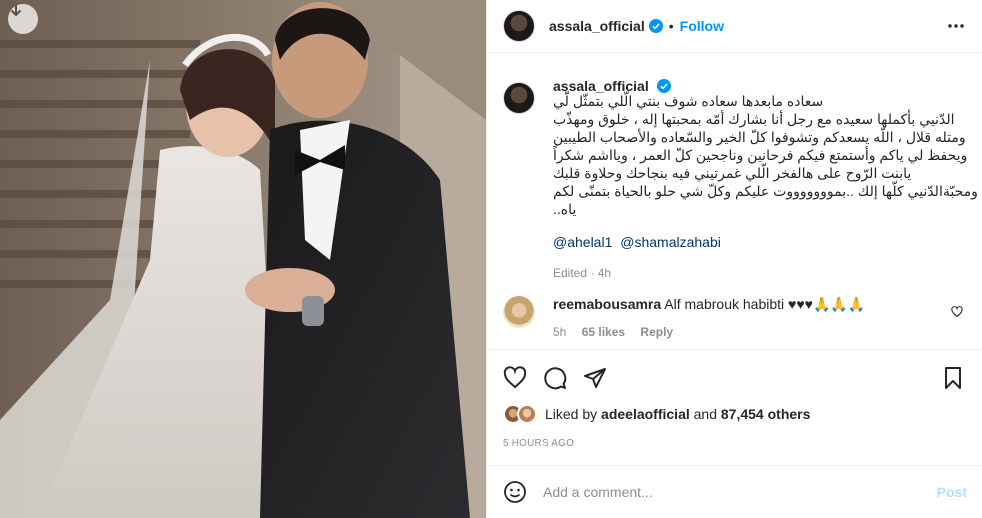 This screenshot has width=982, height=518. What do you see at coordinates (582, 273) in the screenshot?
I see `edited-label: Edited · 4h` at bounding box center [582, 273].